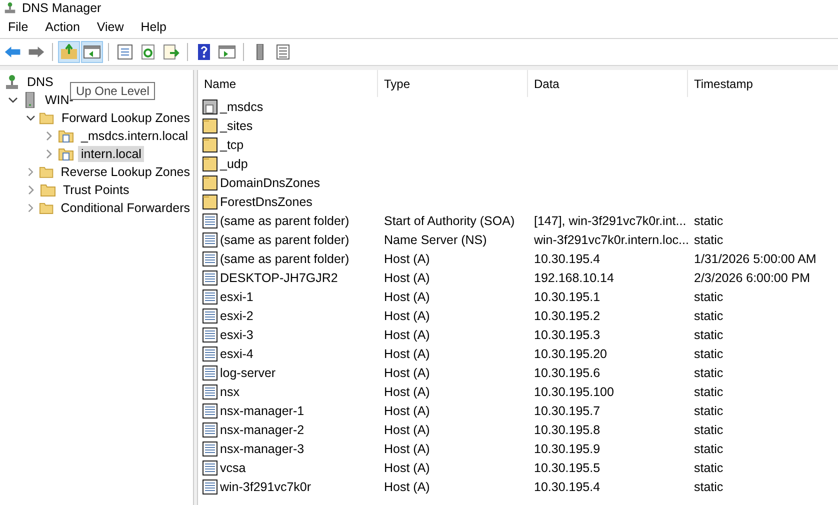 The width and height of the screenshot is (838, 505). I want to click on table-cell-text: 10.30.195.9, so click(567, 449).